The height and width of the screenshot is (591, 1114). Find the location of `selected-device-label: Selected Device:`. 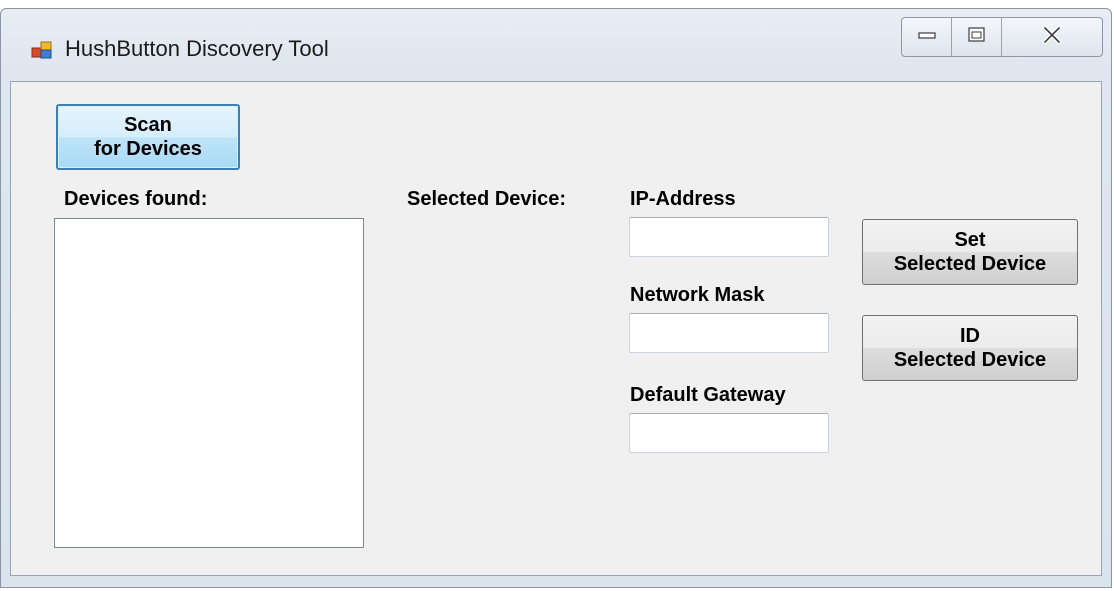

selected-device-label: Selected Device: is located at coordinates (486, 199).